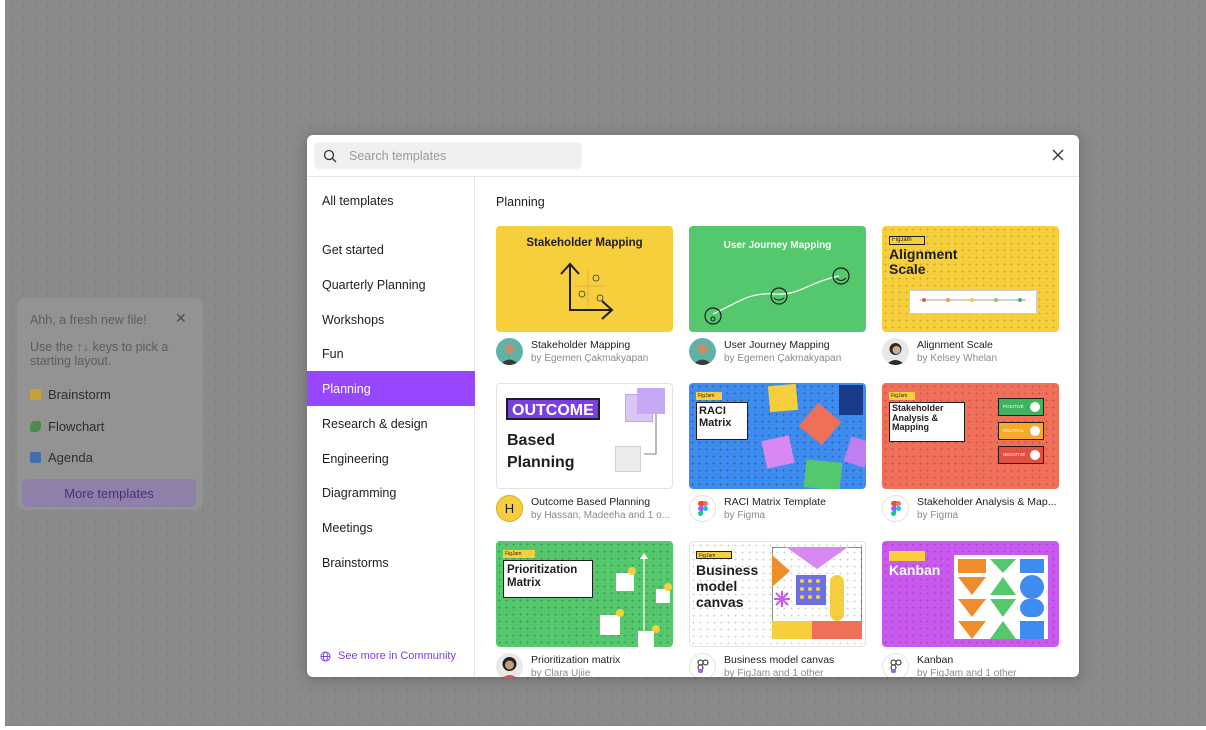 This screenshot has height=730, width=1206. What do you see at coordinates (923, 261) in the screenshot?
I see `thumbnail-title: Alignment Scale` at bounding box center [923, 261].